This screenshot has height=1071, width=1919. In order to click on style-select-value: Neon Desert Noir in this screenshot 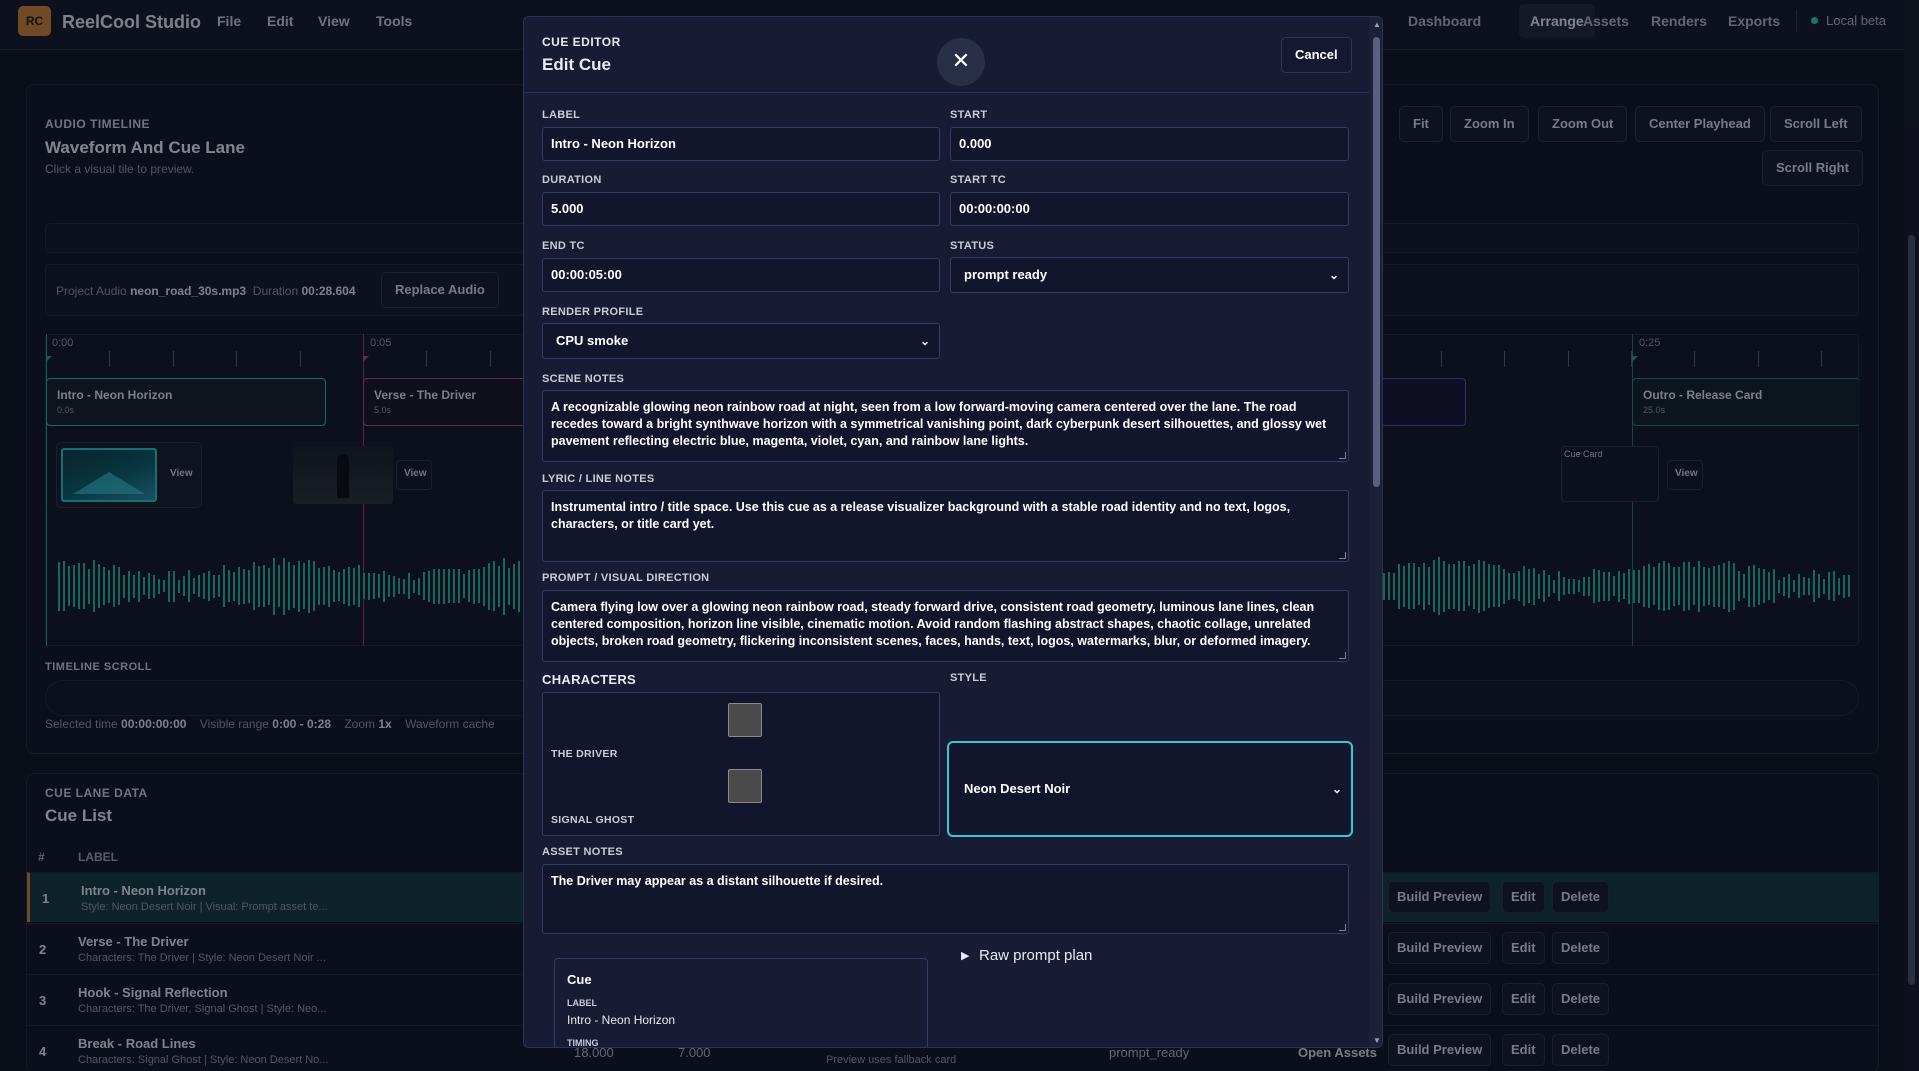, I will do `click(1017, 788)`.